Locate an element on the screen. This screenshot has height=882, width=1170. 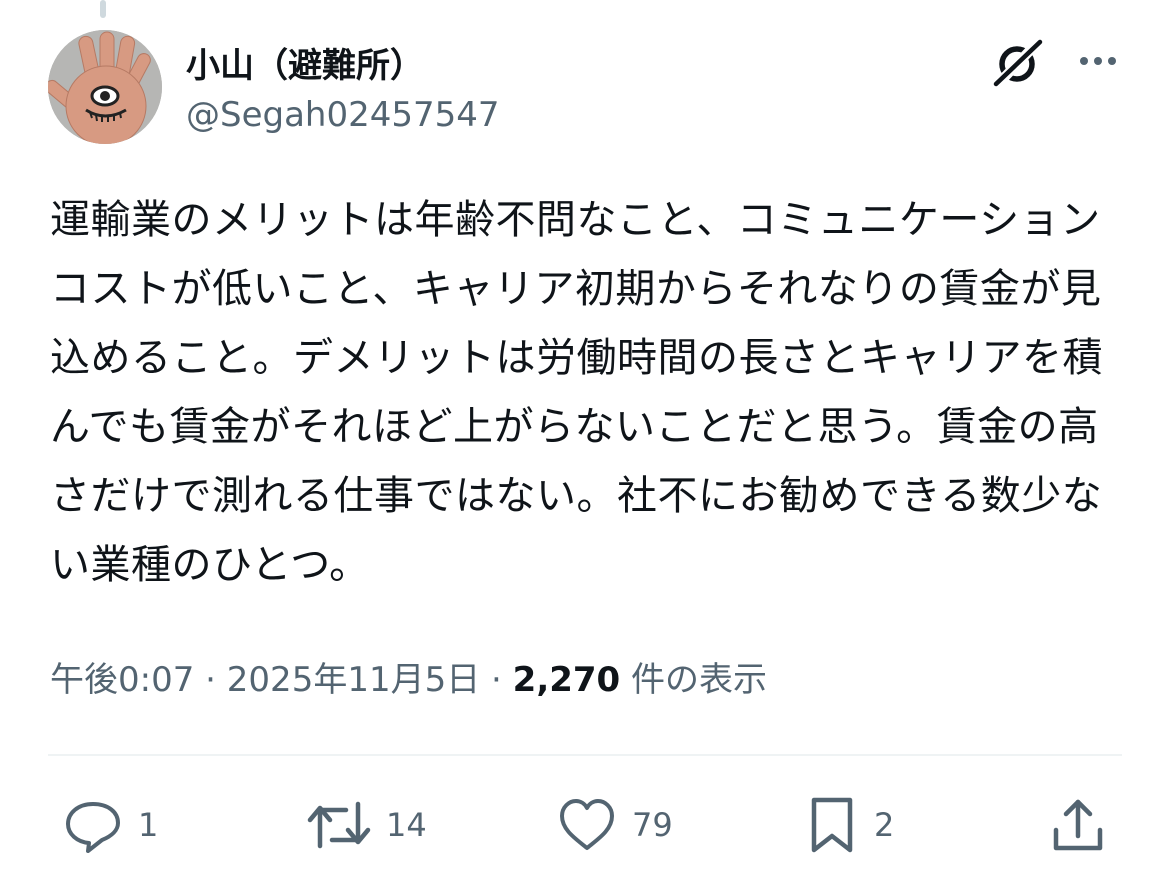
reply-button: 1 is located at coordinates (110, 825).